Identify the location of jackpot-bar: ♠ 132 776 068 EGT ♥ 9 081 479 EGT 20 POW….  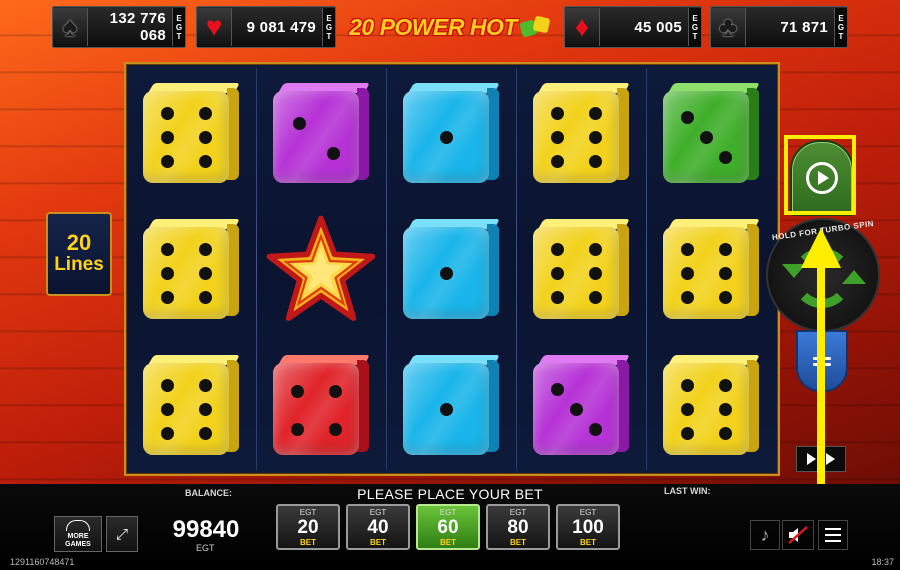
(450, 27).